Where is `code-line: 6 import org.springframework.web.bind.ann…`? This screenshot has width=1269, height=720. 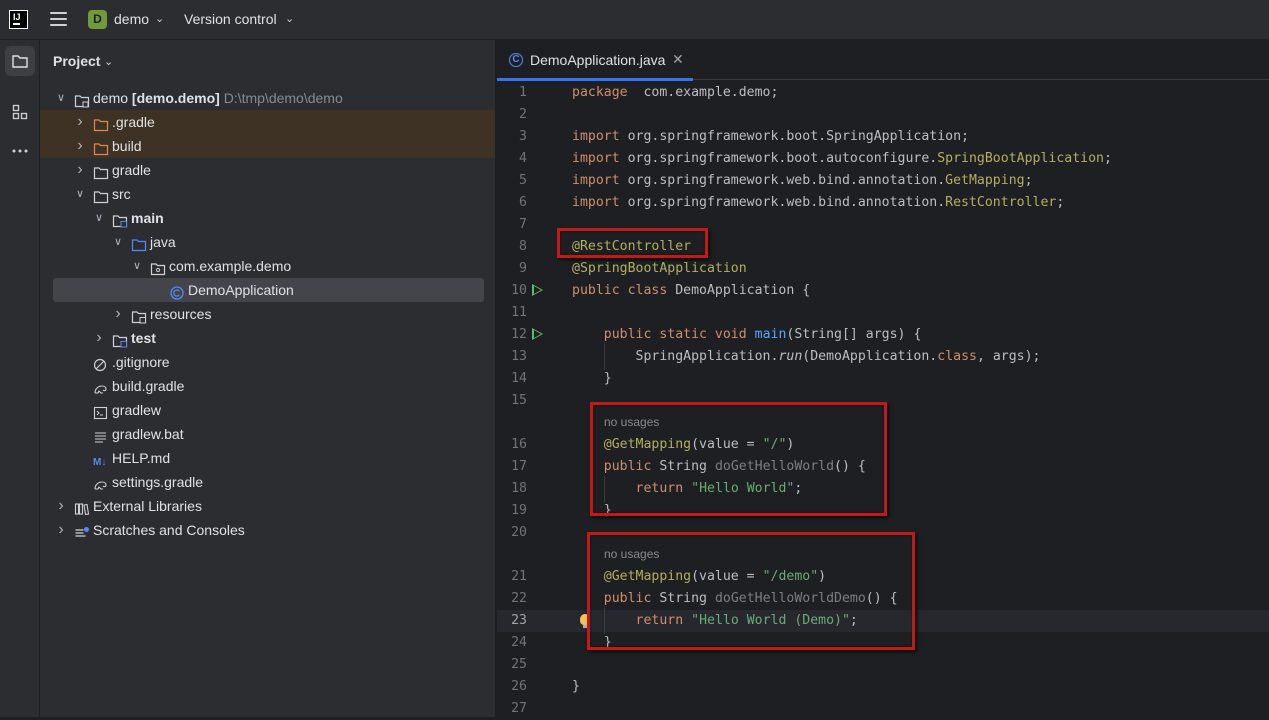 code-line: 6 import org.springframework.web.bind.ann… is located at coordinates (883, 203).